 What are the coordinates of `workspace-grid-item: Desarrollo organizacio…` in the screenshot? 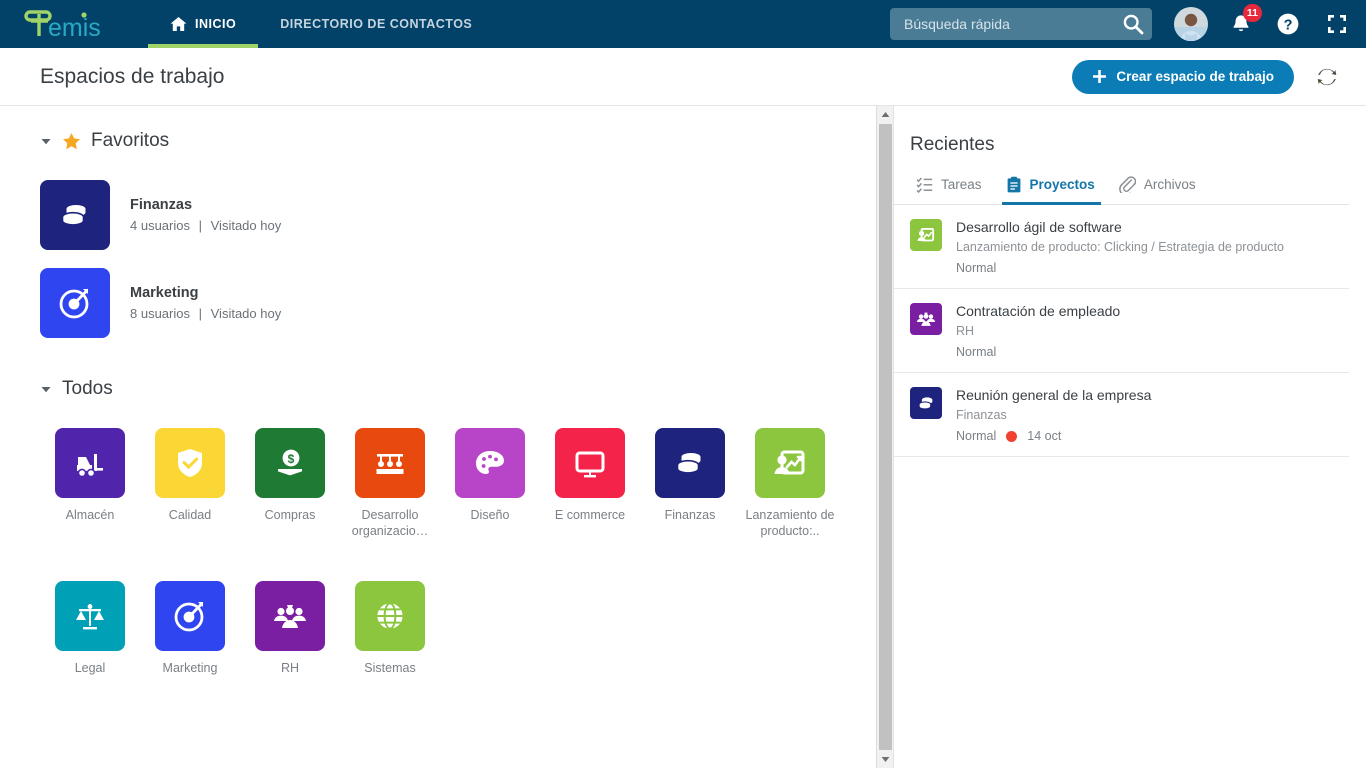 It's located at (390, 483).